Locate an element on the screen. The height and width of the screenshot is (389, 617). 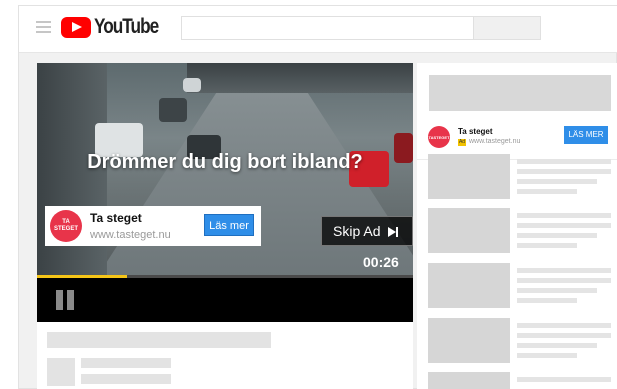
skip-ad-label: Skip Ad is located at coordinates (357, 231).